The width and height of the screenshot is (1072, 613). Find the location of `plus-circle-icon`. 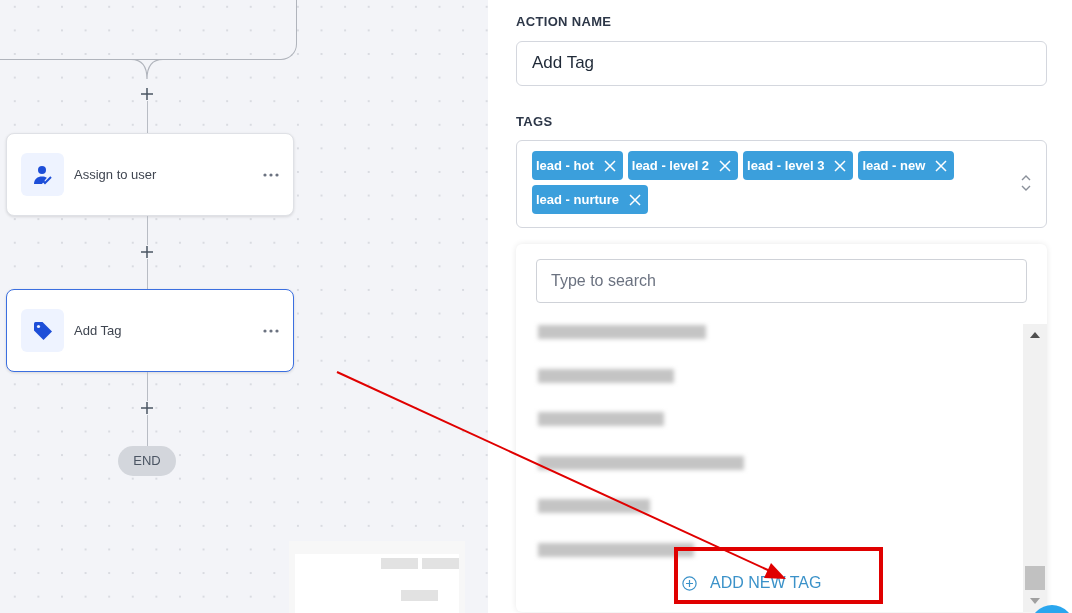

plus-circle-icon is located at coordinates (689, 583).